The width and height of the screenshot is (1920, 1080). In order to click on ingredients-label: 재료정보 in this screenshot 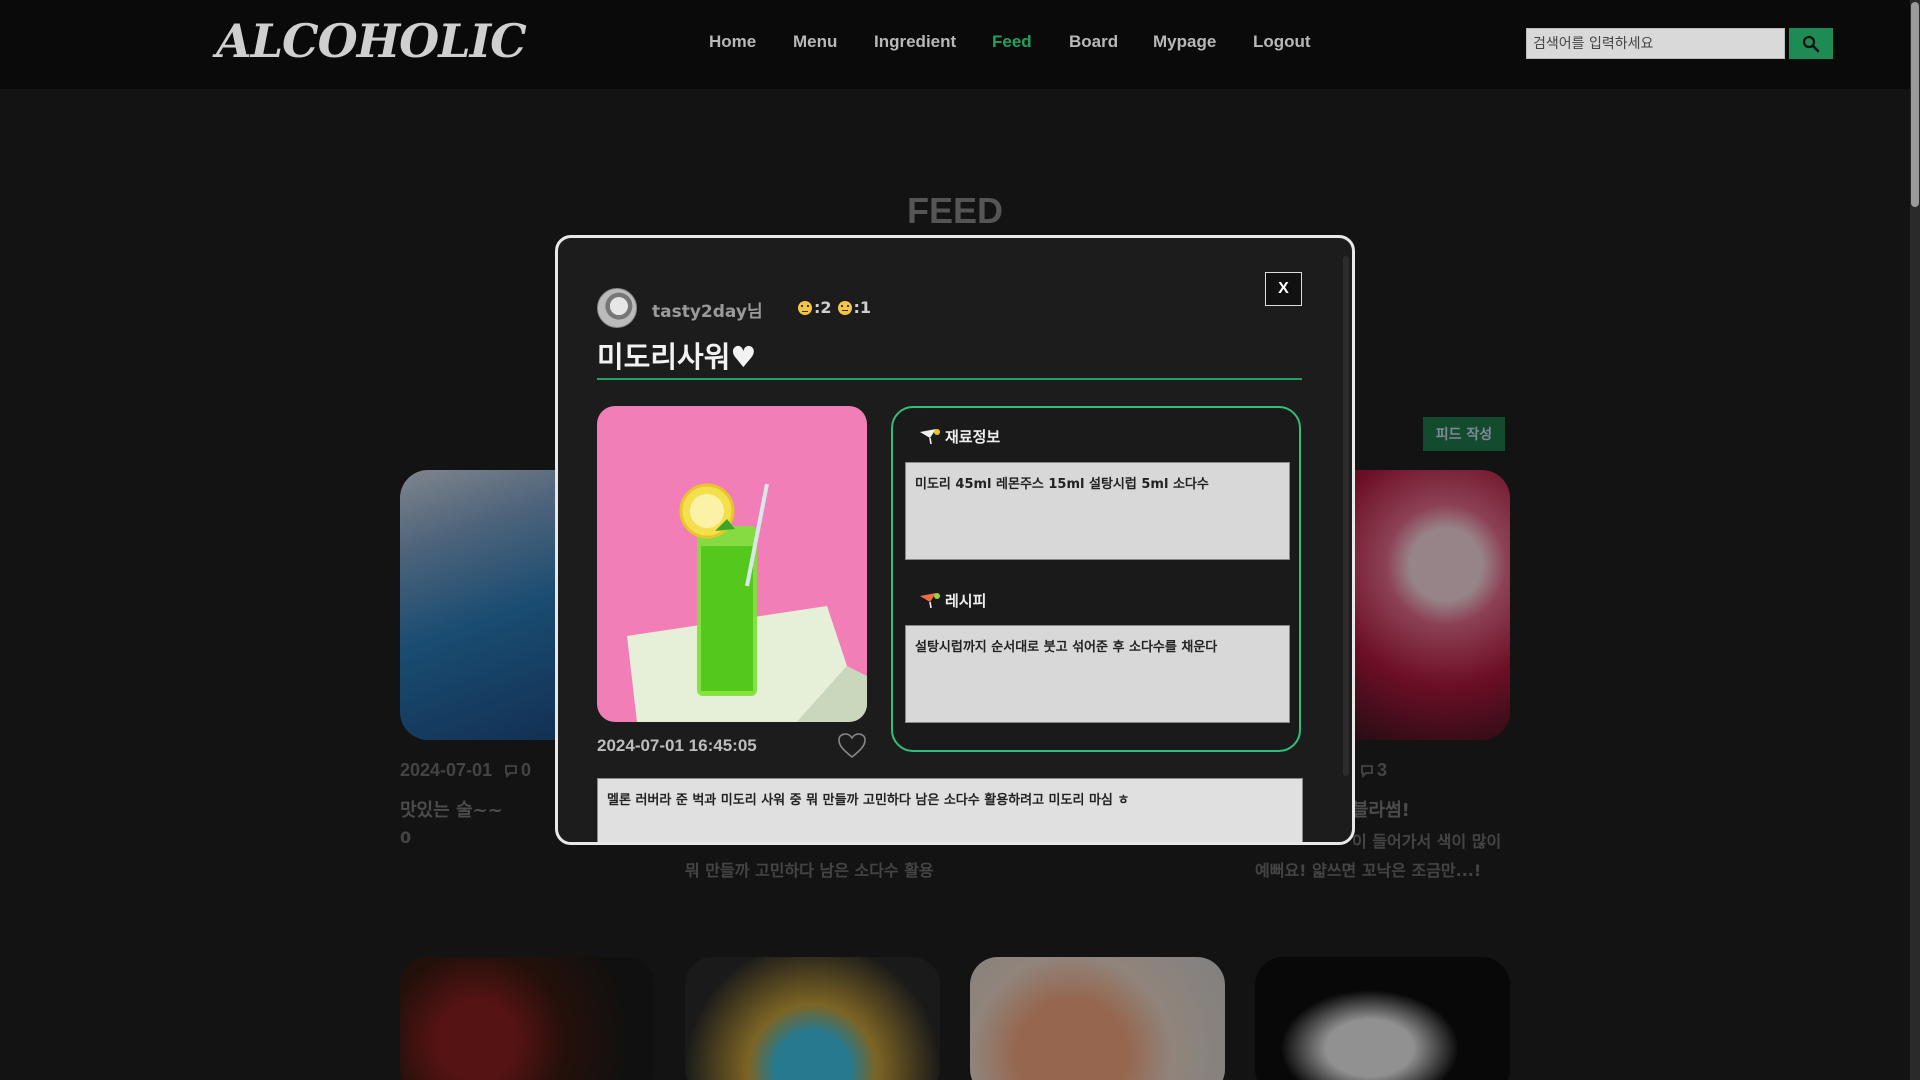, I will do `click(959, 436)`.